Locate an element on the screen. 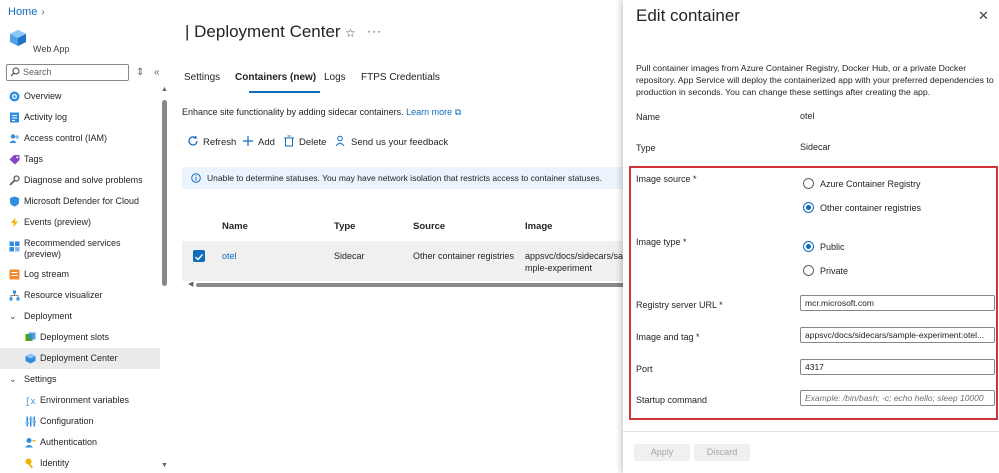 This screenshot has width=999, height=473. log-stream-icon is located at coordinates (14, 274).